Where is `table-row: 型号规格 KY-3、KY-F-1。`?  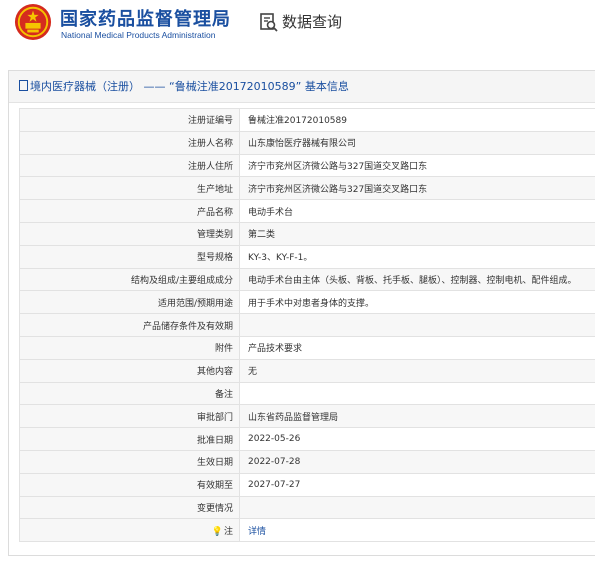 table-row: 型号规格 KY-3、KY-F-1。 is located at coordinates (307, 256).